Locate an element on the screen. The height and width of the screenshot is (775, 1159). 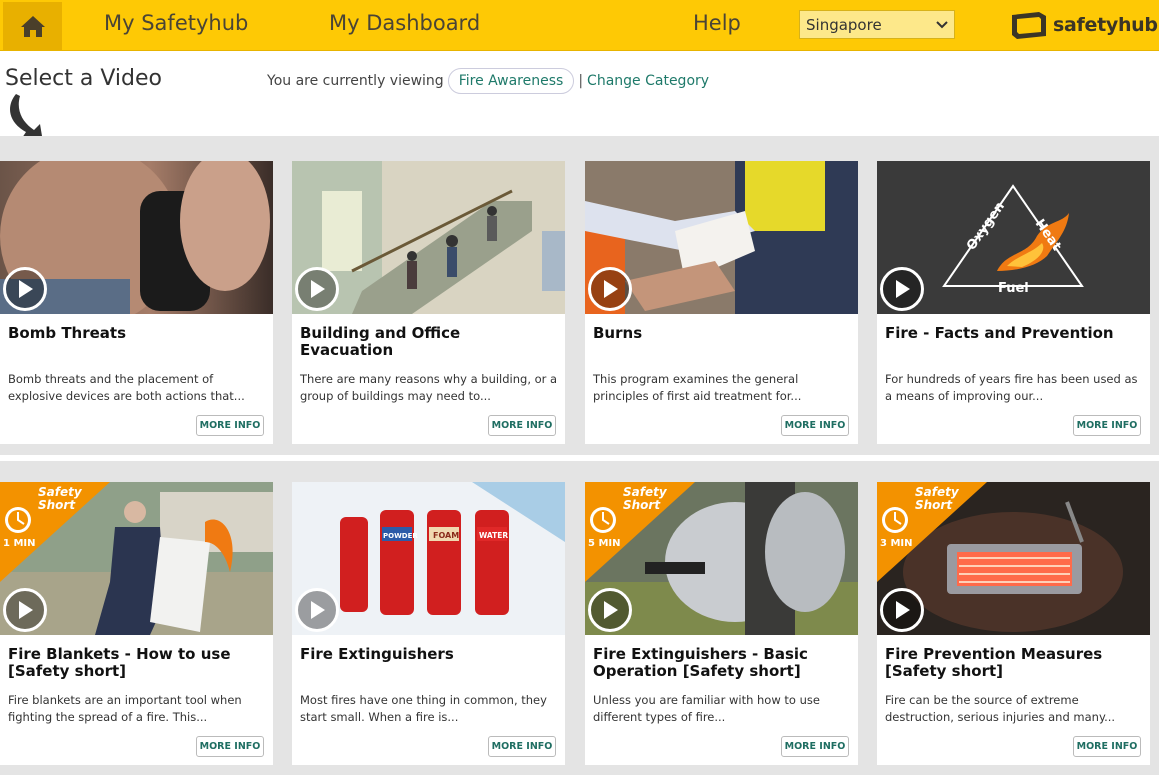
video-title: Burns is located at coordinates (722, 333).